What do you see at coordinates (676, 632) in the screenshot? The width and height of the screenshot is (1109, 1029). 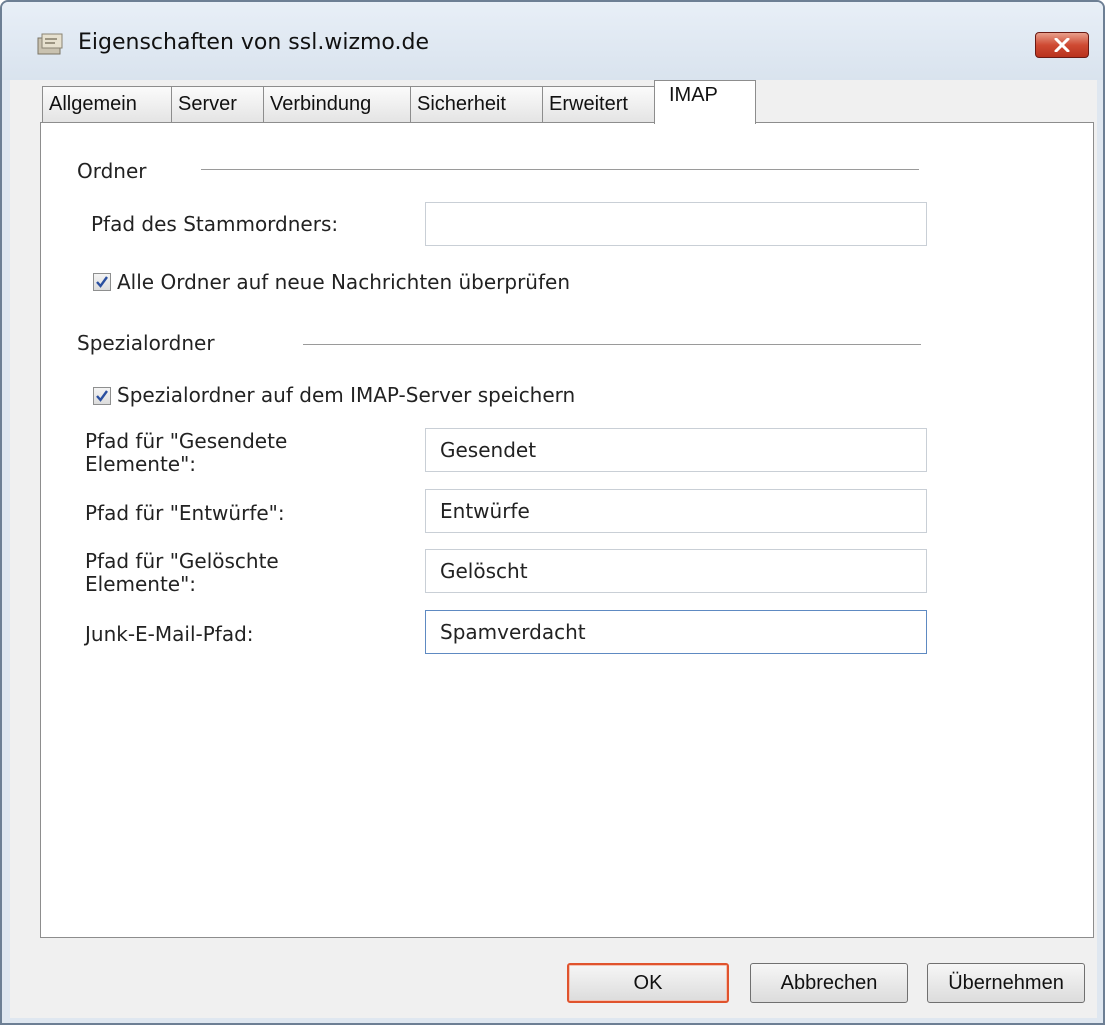 I see `junk-path-input: Spamverdacht` at bounding box center [676, 632].